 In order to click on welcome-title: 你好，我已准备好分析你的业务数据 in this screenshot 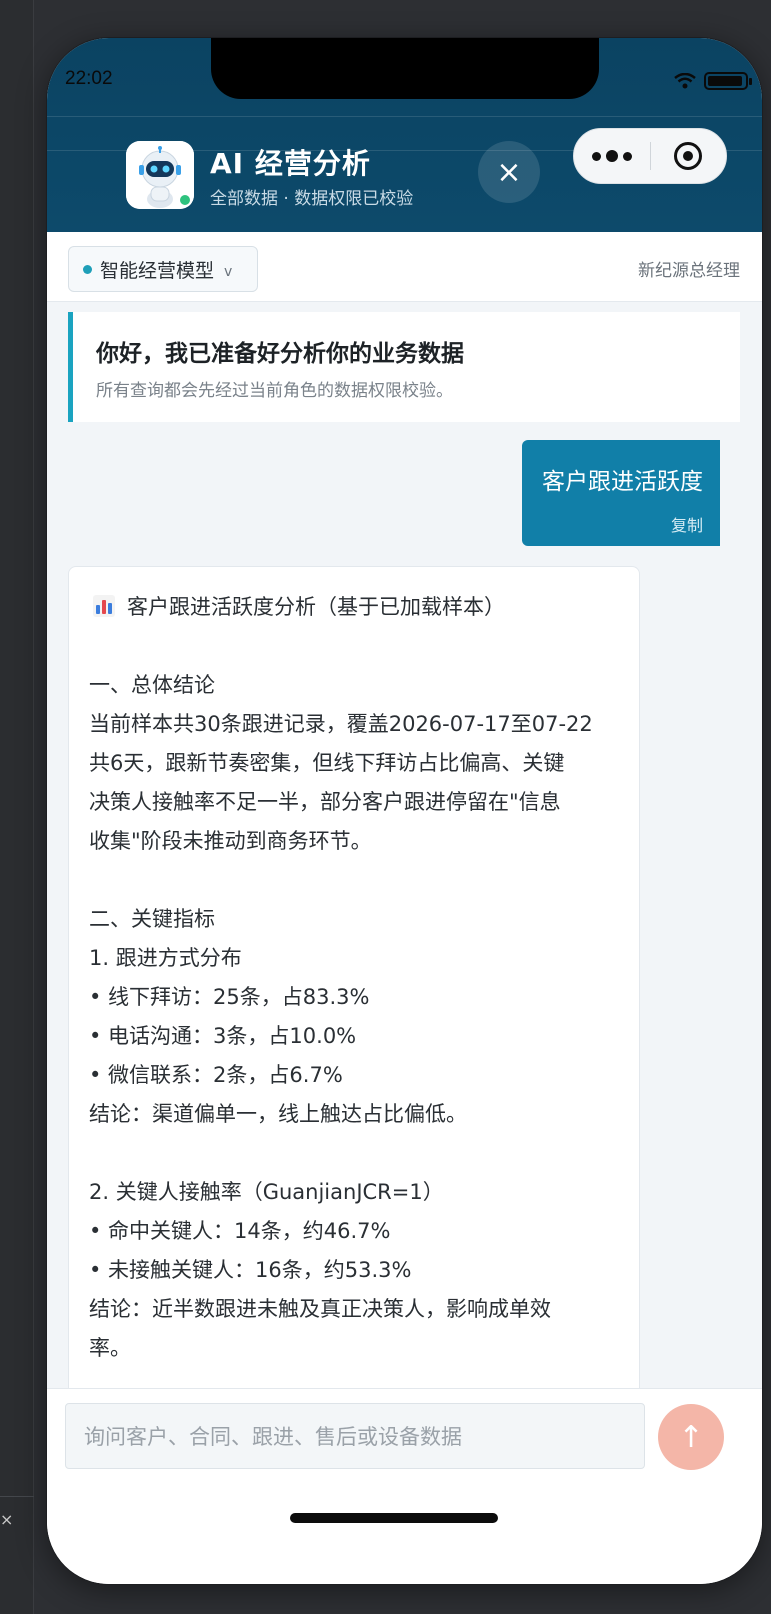, I will do `click(280, 354)`.